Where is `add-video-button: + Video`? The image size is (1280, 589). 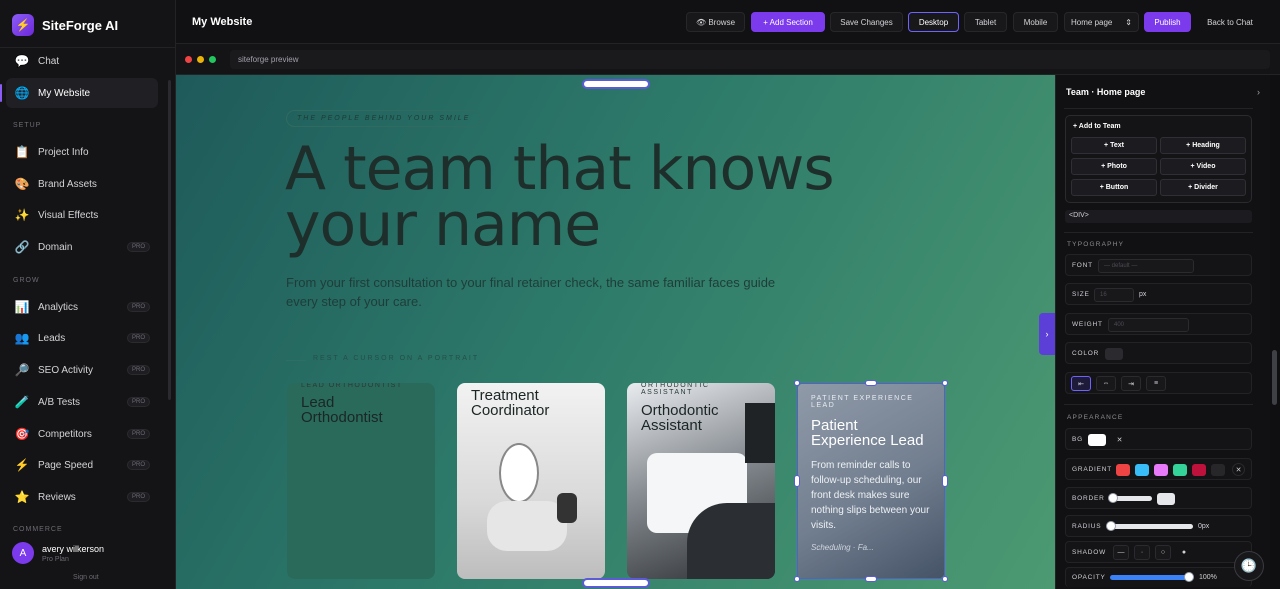
add-video-button: + Video is located at coordinates (1203, 166).